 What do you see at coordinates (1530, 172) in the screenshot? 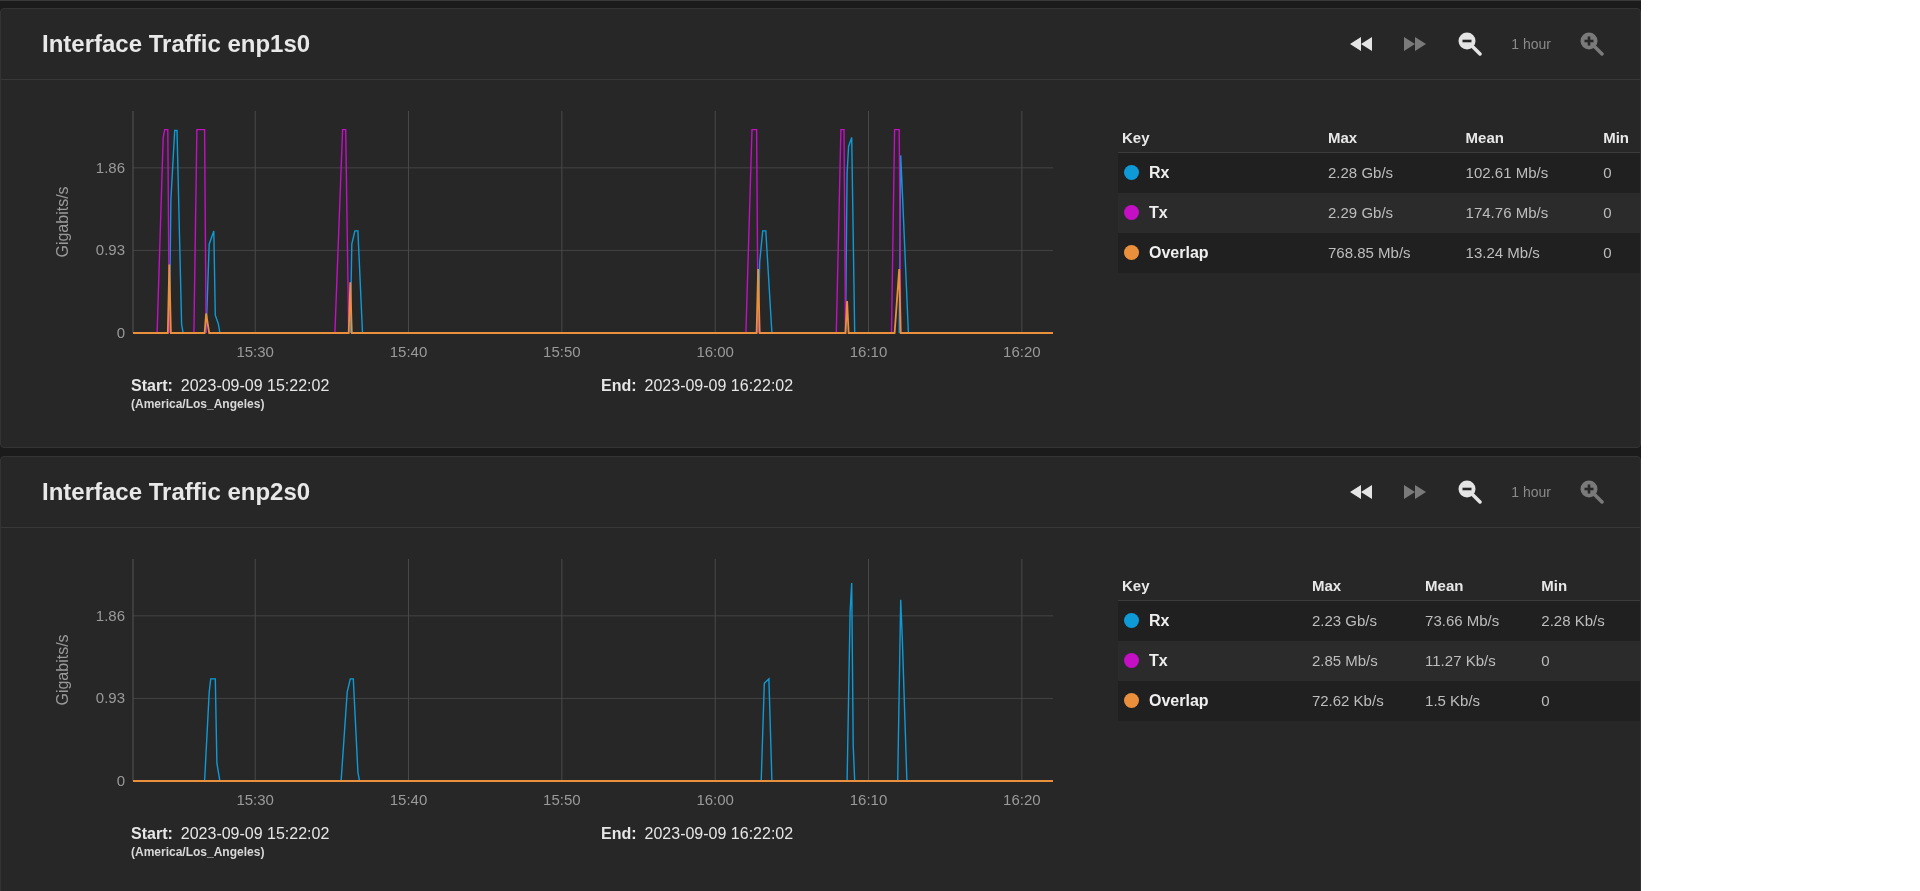
I see `table-cell: 102.61 Mb/s` at bounding box center [1530, 172].